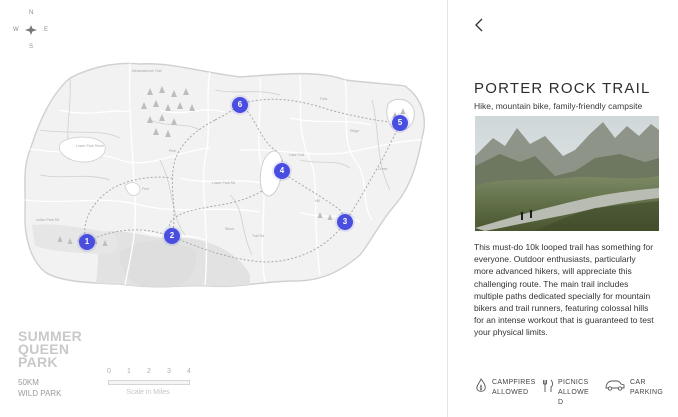 The width and height of the screenshot is (678, 417). I want to click on amenity-car-parking: CAR PARKING, so click(633, 388).